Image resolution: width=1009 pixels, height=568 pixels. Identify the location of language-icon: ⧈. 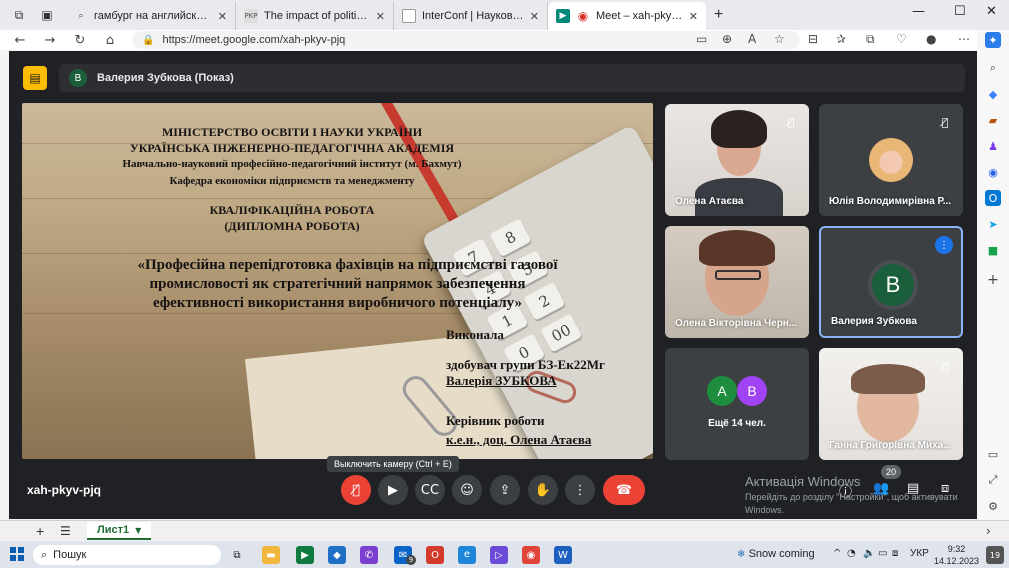
(895, 553).